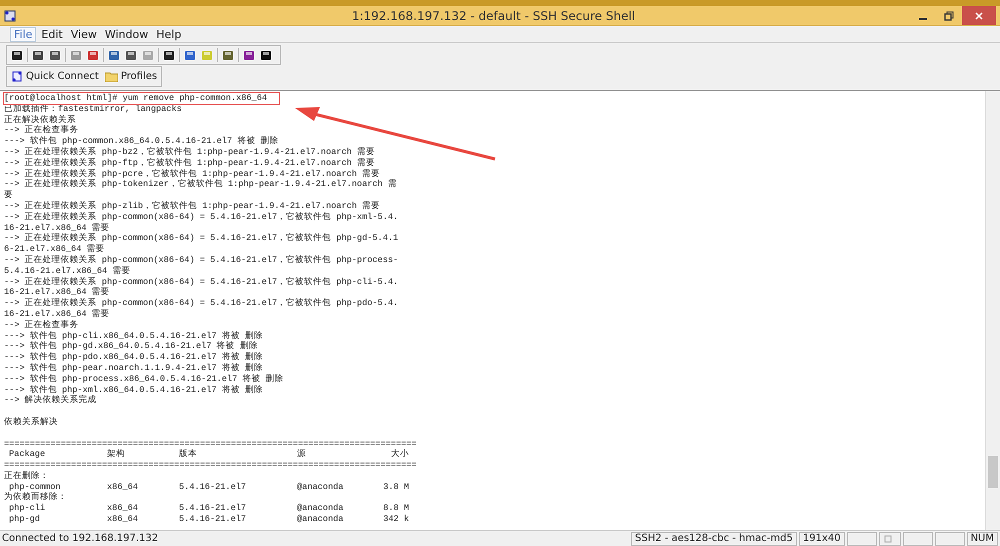 This screenshot has width=1000, height=546. What do you see at coordinates (133, 389) in the screenshot?
I see `terminal-line: ---> 软件包 php-xml.x86_64.0.5.4.16-21.el7 将被 删除` at bounding box center [133, 389].